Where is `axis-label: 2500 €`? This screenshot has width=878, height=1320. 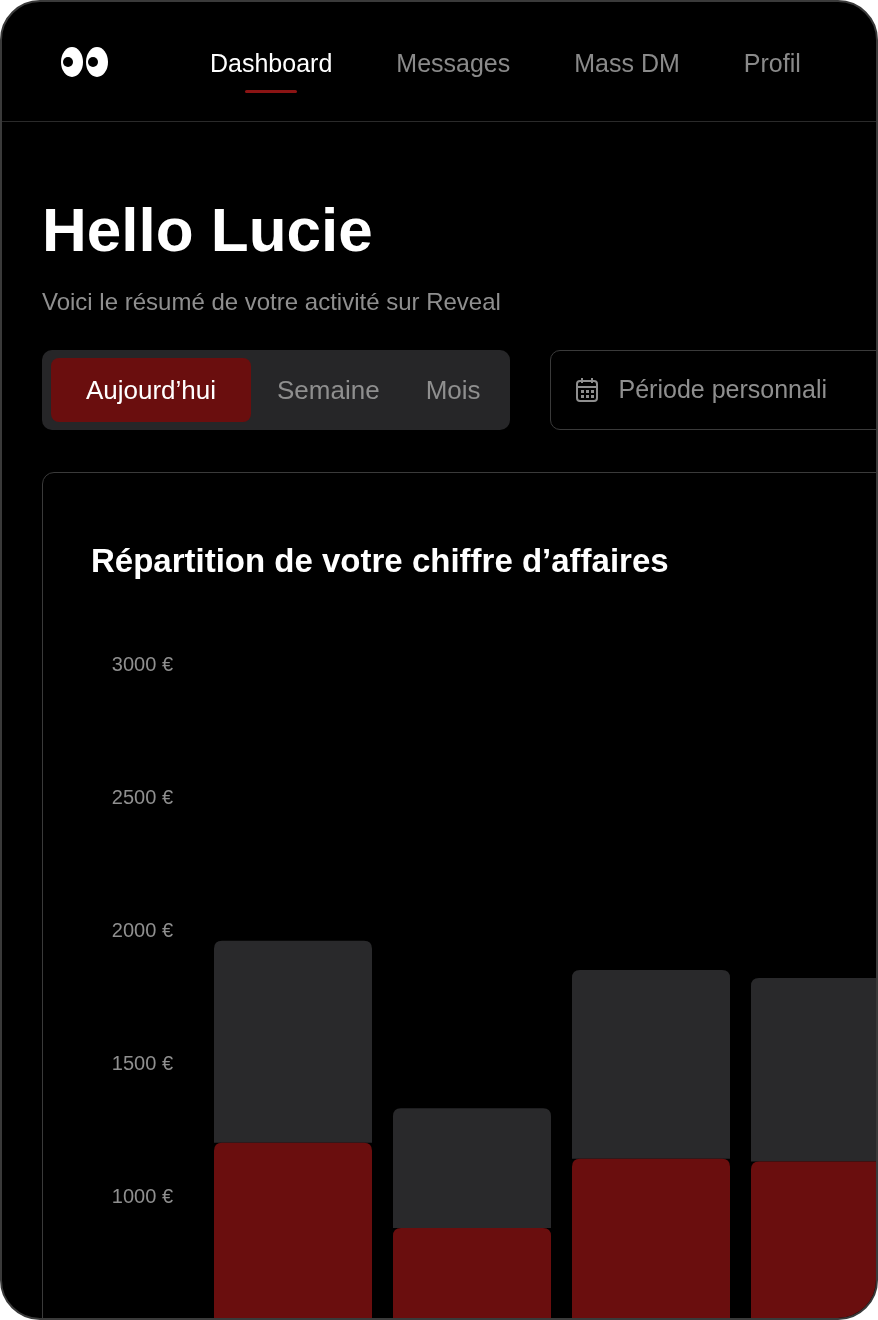
axis-label: 2500 € is located at coordinates (142, 797).